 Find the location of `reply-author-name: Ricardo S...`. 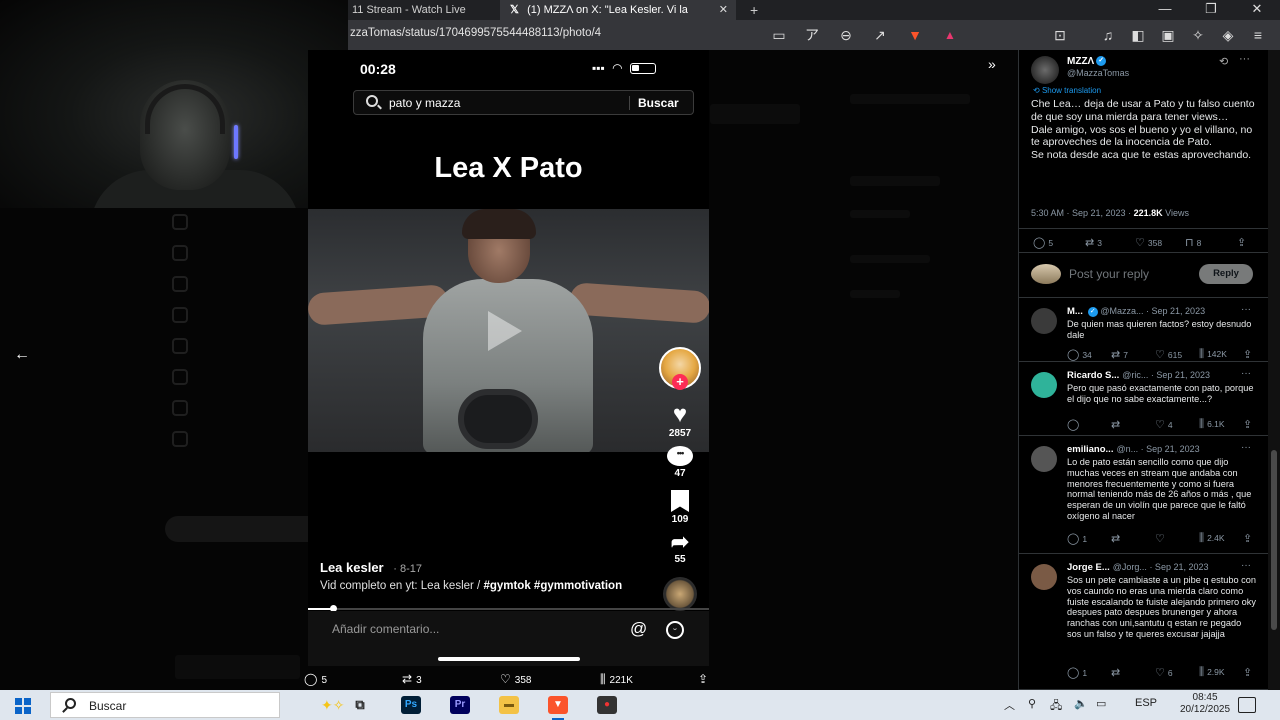

reply-author-name: Ricardo S... is located at coordinates (1093, 375).